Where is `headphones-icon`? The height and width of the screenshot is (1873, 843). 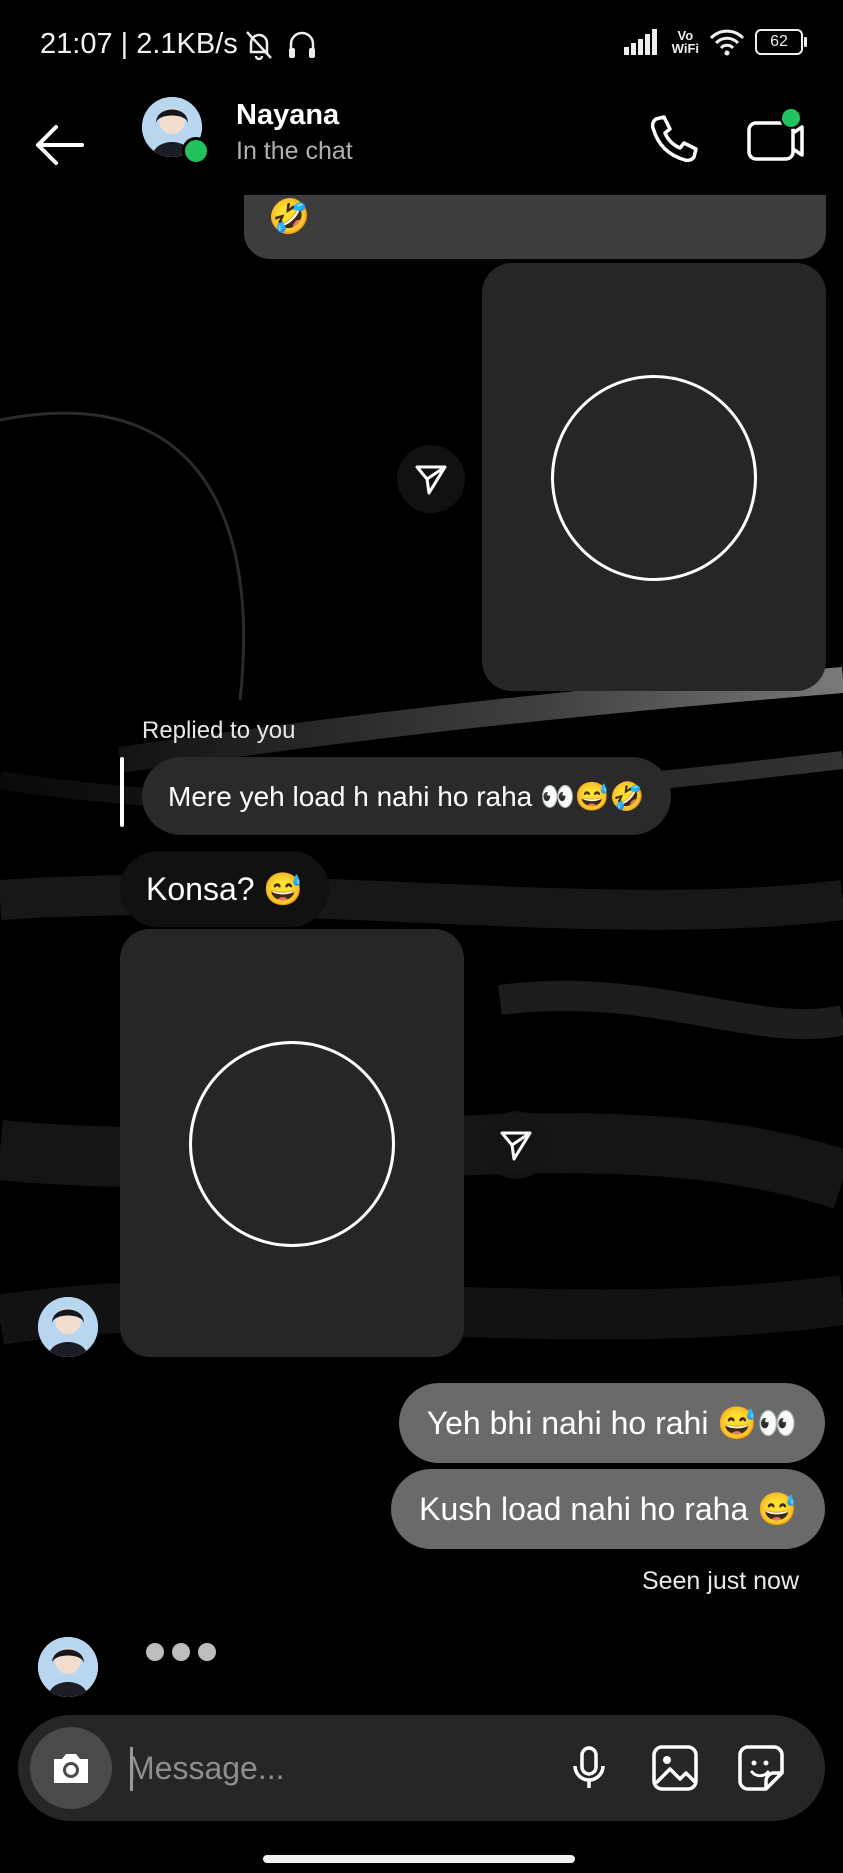 headphones-icon is located at coordinates (302, 44).